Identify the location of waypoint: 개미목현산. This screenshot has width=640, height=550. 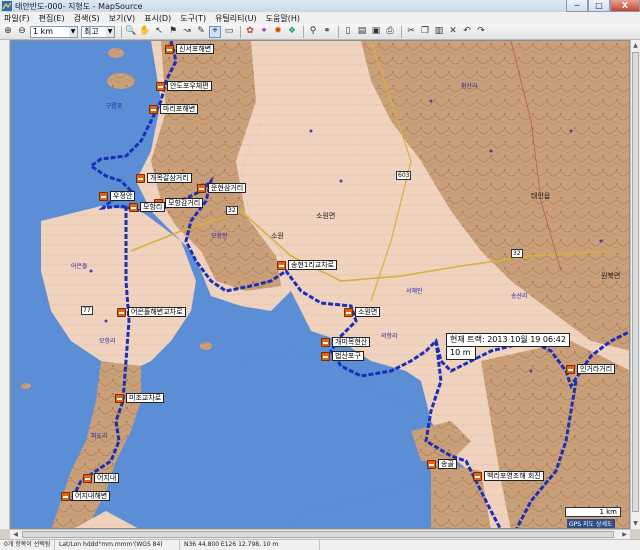
(346, 342).